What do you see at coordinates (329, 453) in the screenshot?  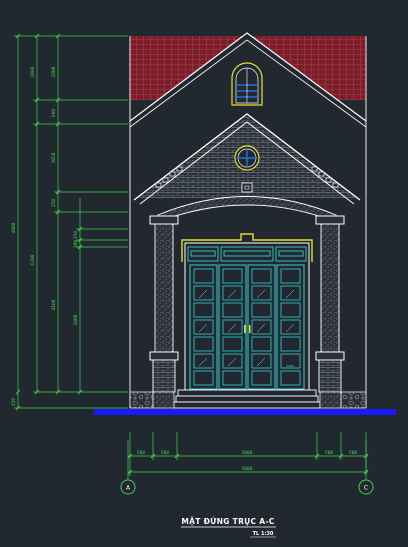 I see `dim-seg-4: 500` at bounding box center [329, 453].